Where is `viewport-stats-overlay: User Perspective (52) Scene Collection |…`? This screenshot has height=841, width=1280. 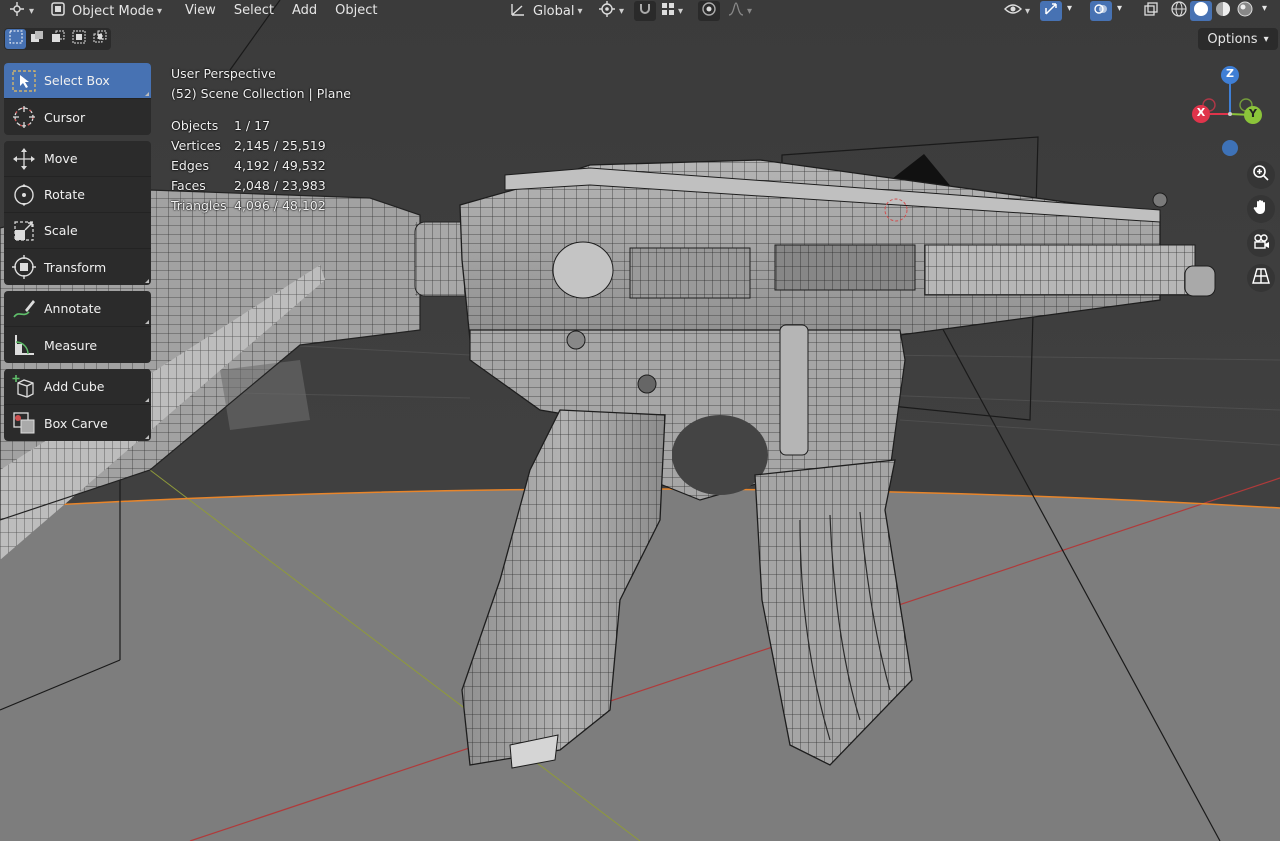
viewport-stats-overlay: User Perspective (52) Scene Collection |… is located at coordinates (261, 140).